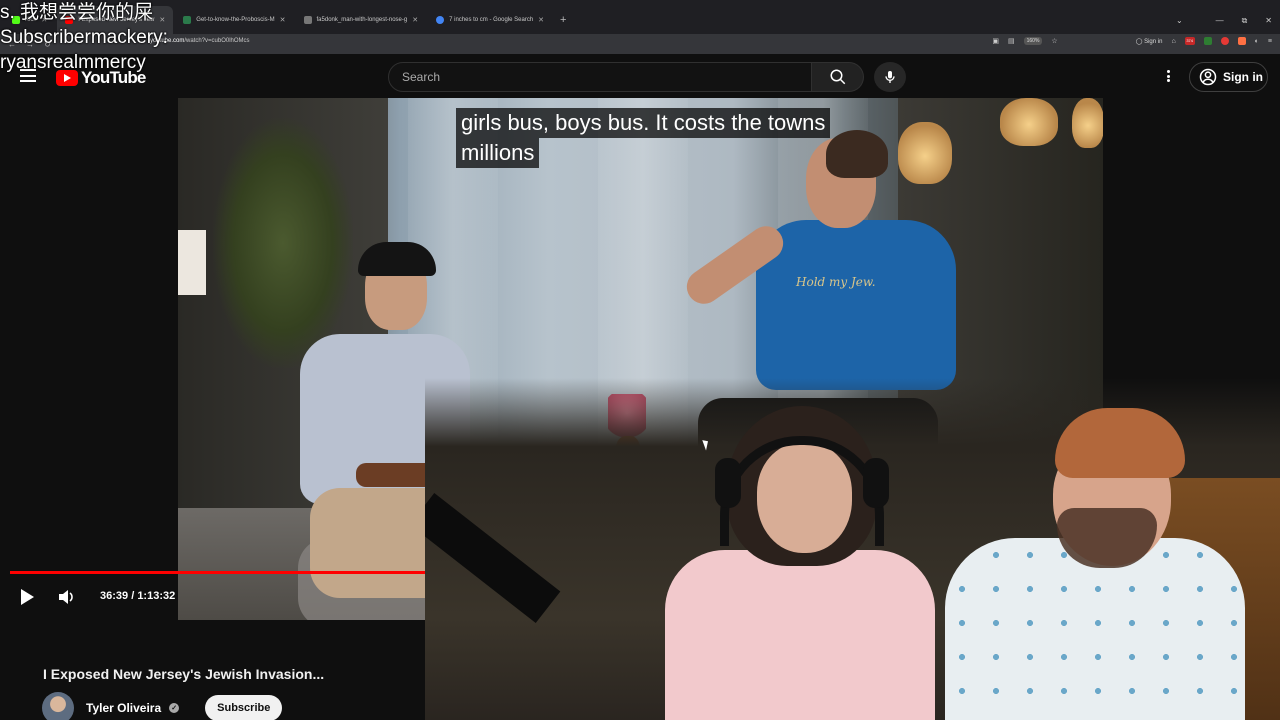  Describe the element at coordinates (73, 62) in the screenshot. I see `overlay-line: ryansrealmmercy` at that location.